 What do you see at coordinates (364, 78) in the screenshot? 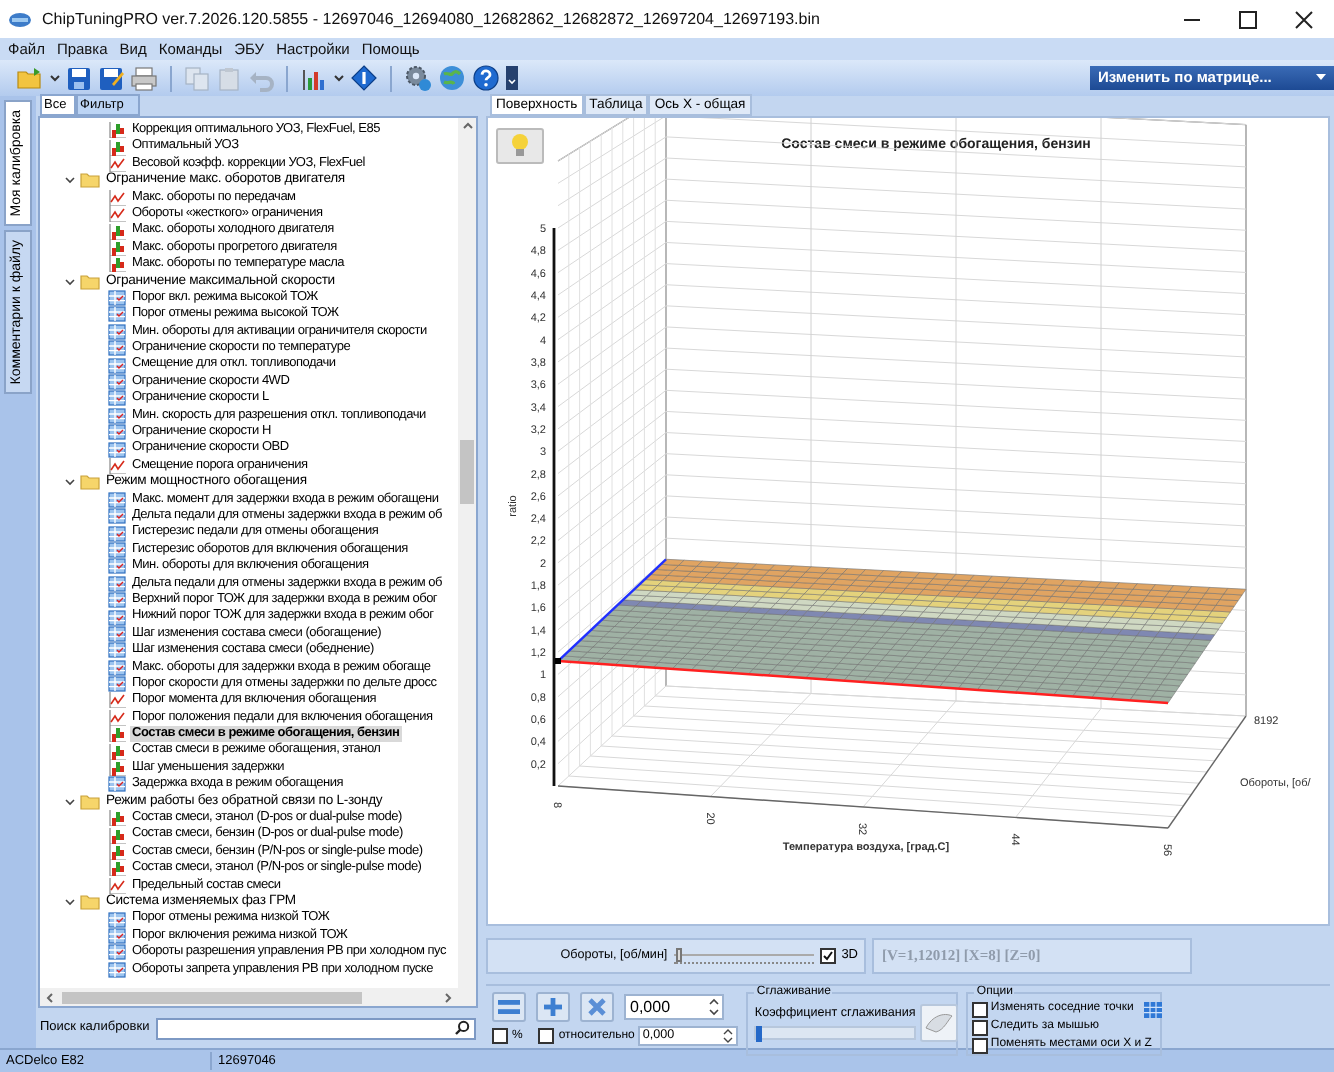
I see `diamond-icon` at bounding box center [364, 78].